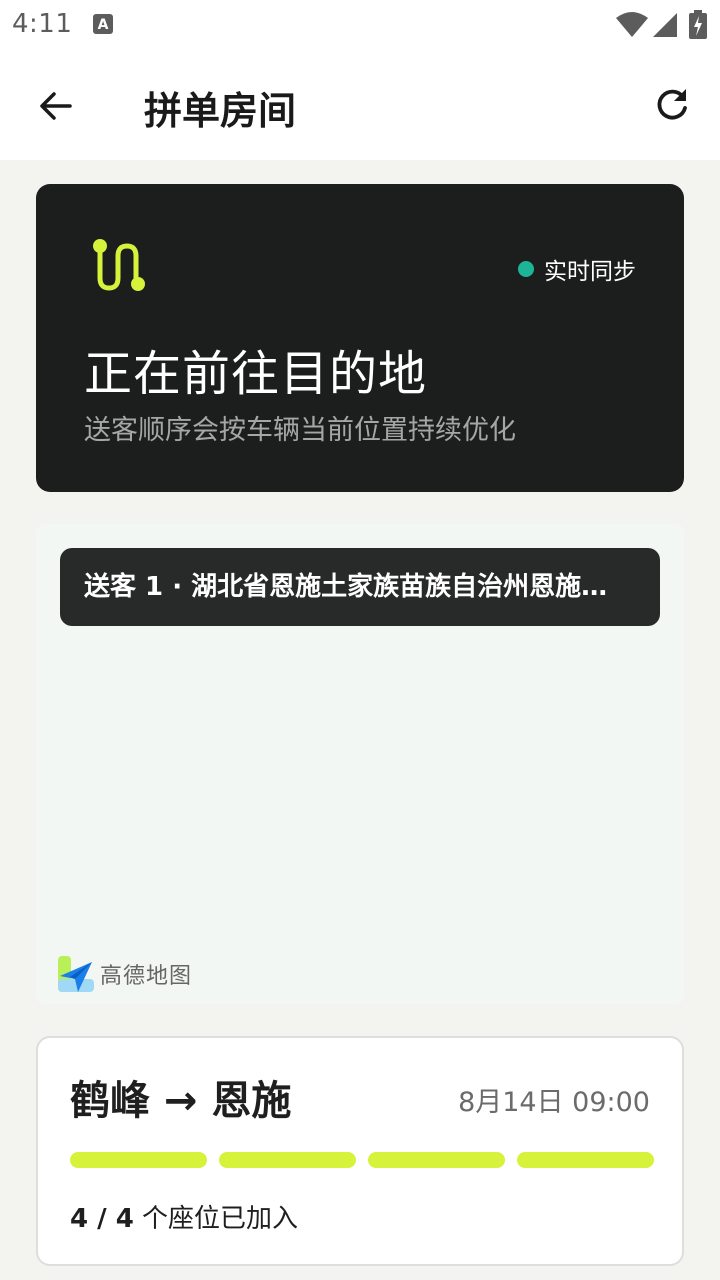  Describe the element at coordinates (220, 111) in the screenshot. I see `page-title: 拼单房间` at that location.